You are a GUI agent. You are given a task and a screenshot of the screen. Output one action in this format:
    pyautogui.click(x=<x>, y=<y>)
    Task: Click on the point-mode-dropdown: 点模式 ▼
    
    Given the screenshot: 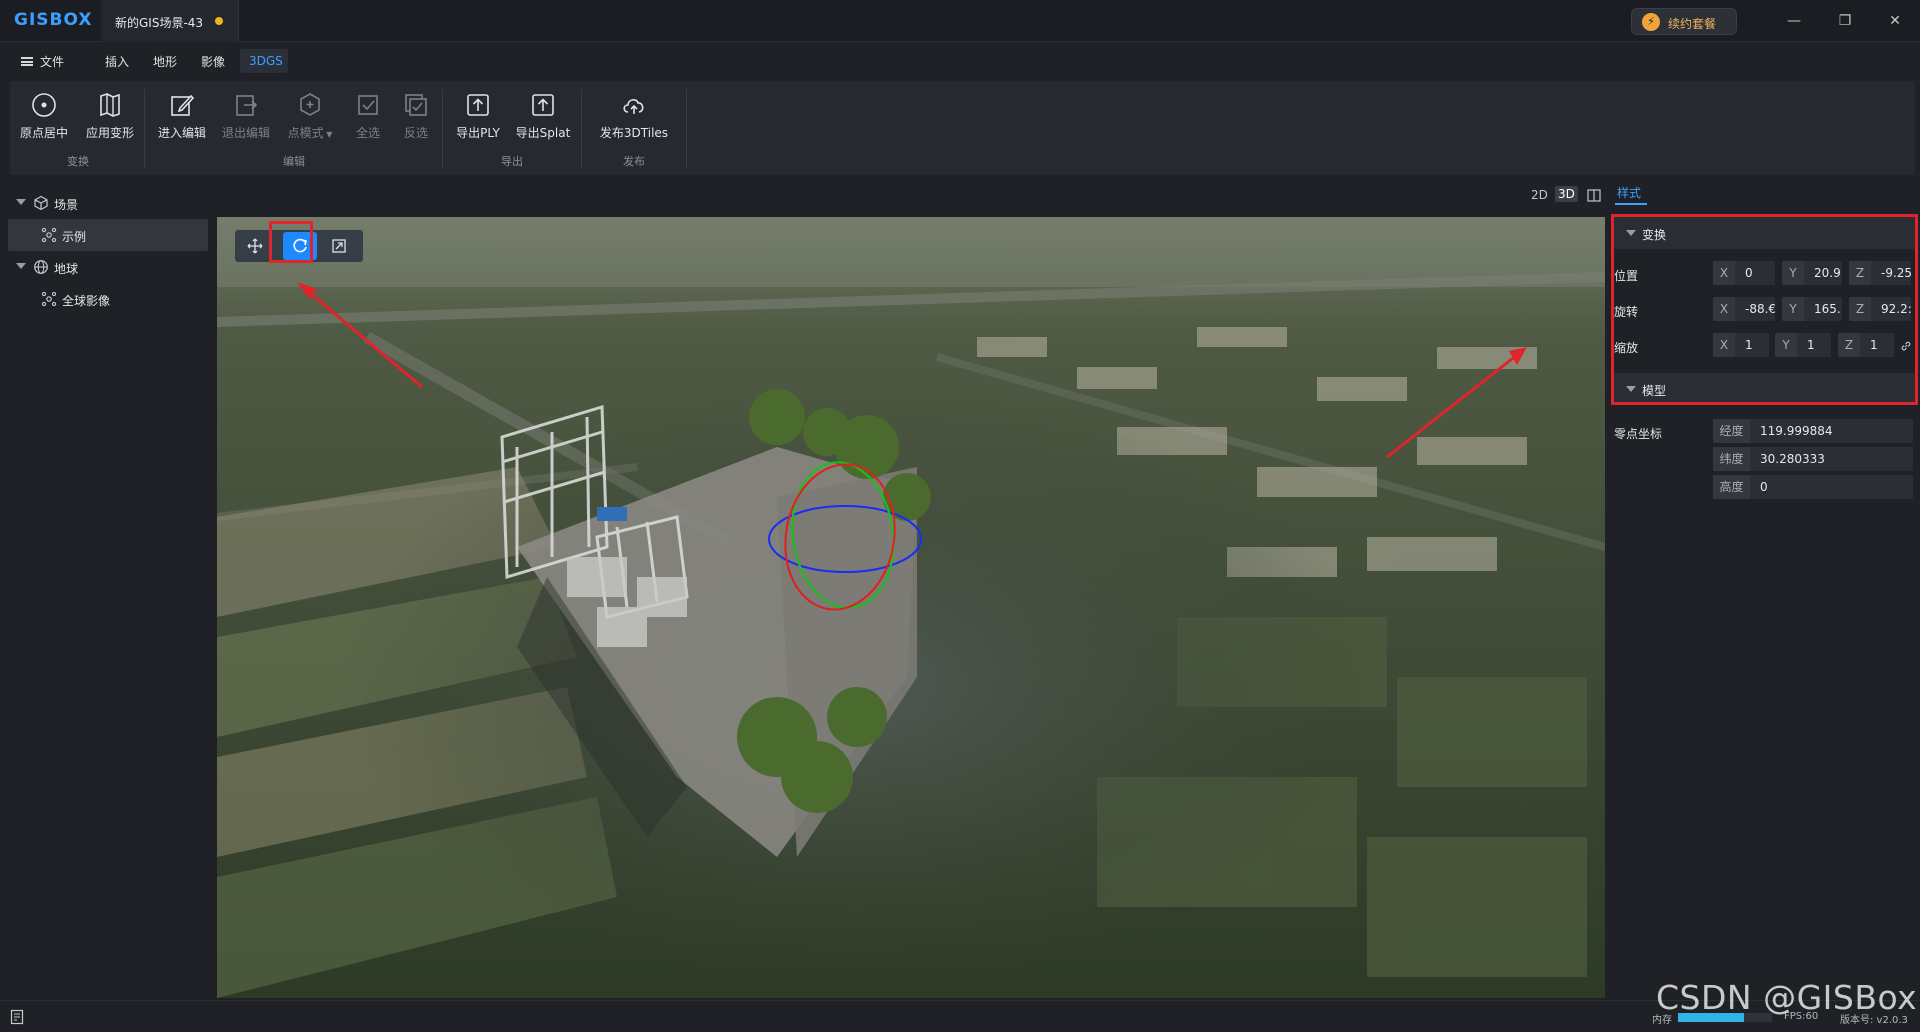 What is the action you would take?
    pyautogui.click(x=310, y=122)
    